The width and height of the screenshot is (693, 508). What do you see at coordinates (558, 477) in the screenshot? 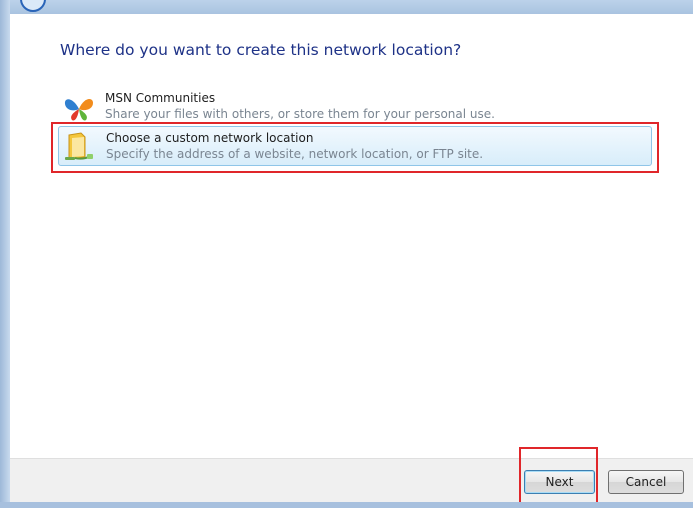
I see `highlight-box-next` at bounding box center [558, 477].